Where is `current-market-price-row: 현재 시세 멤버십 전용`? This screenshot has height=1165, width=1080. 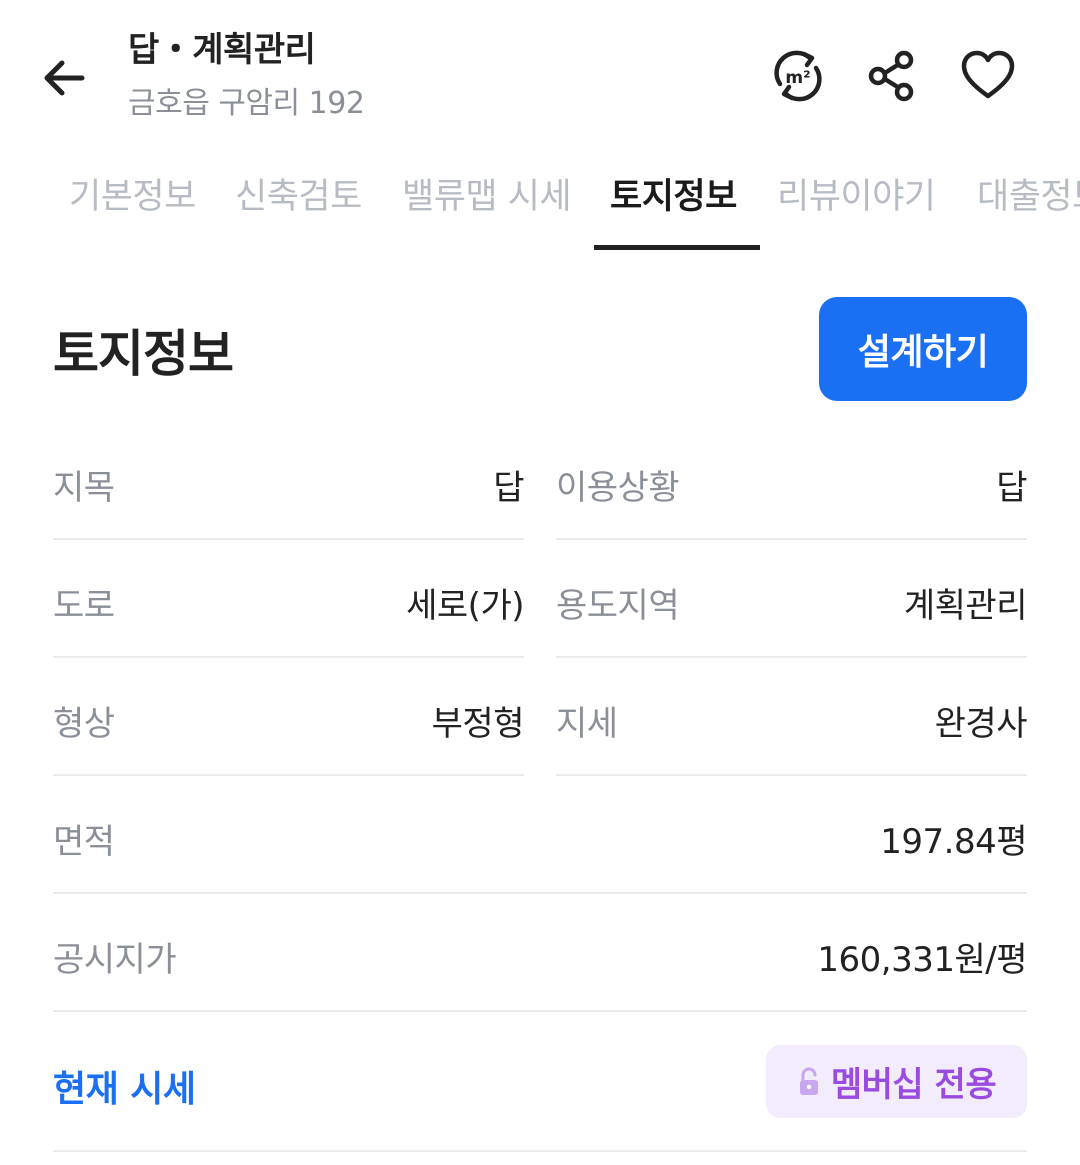 current-market-price-row: 현재 시세 멤버십 전용 is located at coordinates (540, 1091).